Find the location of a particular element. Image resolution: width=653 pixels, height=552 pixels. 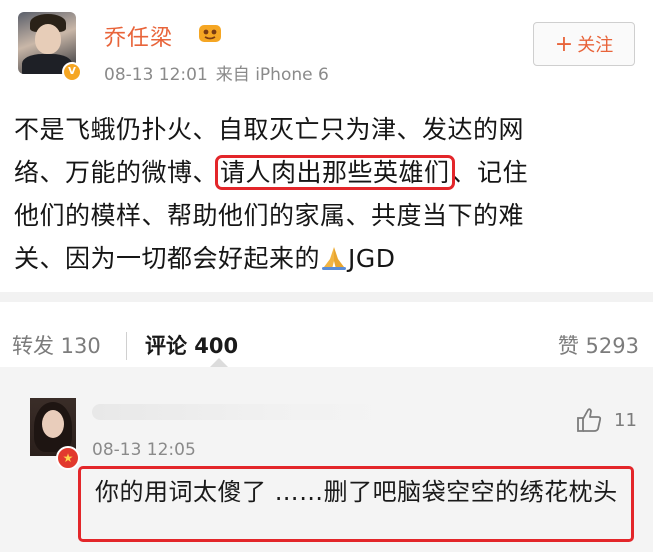

vip-badge-icon: V is located at coordinates (72, 72).